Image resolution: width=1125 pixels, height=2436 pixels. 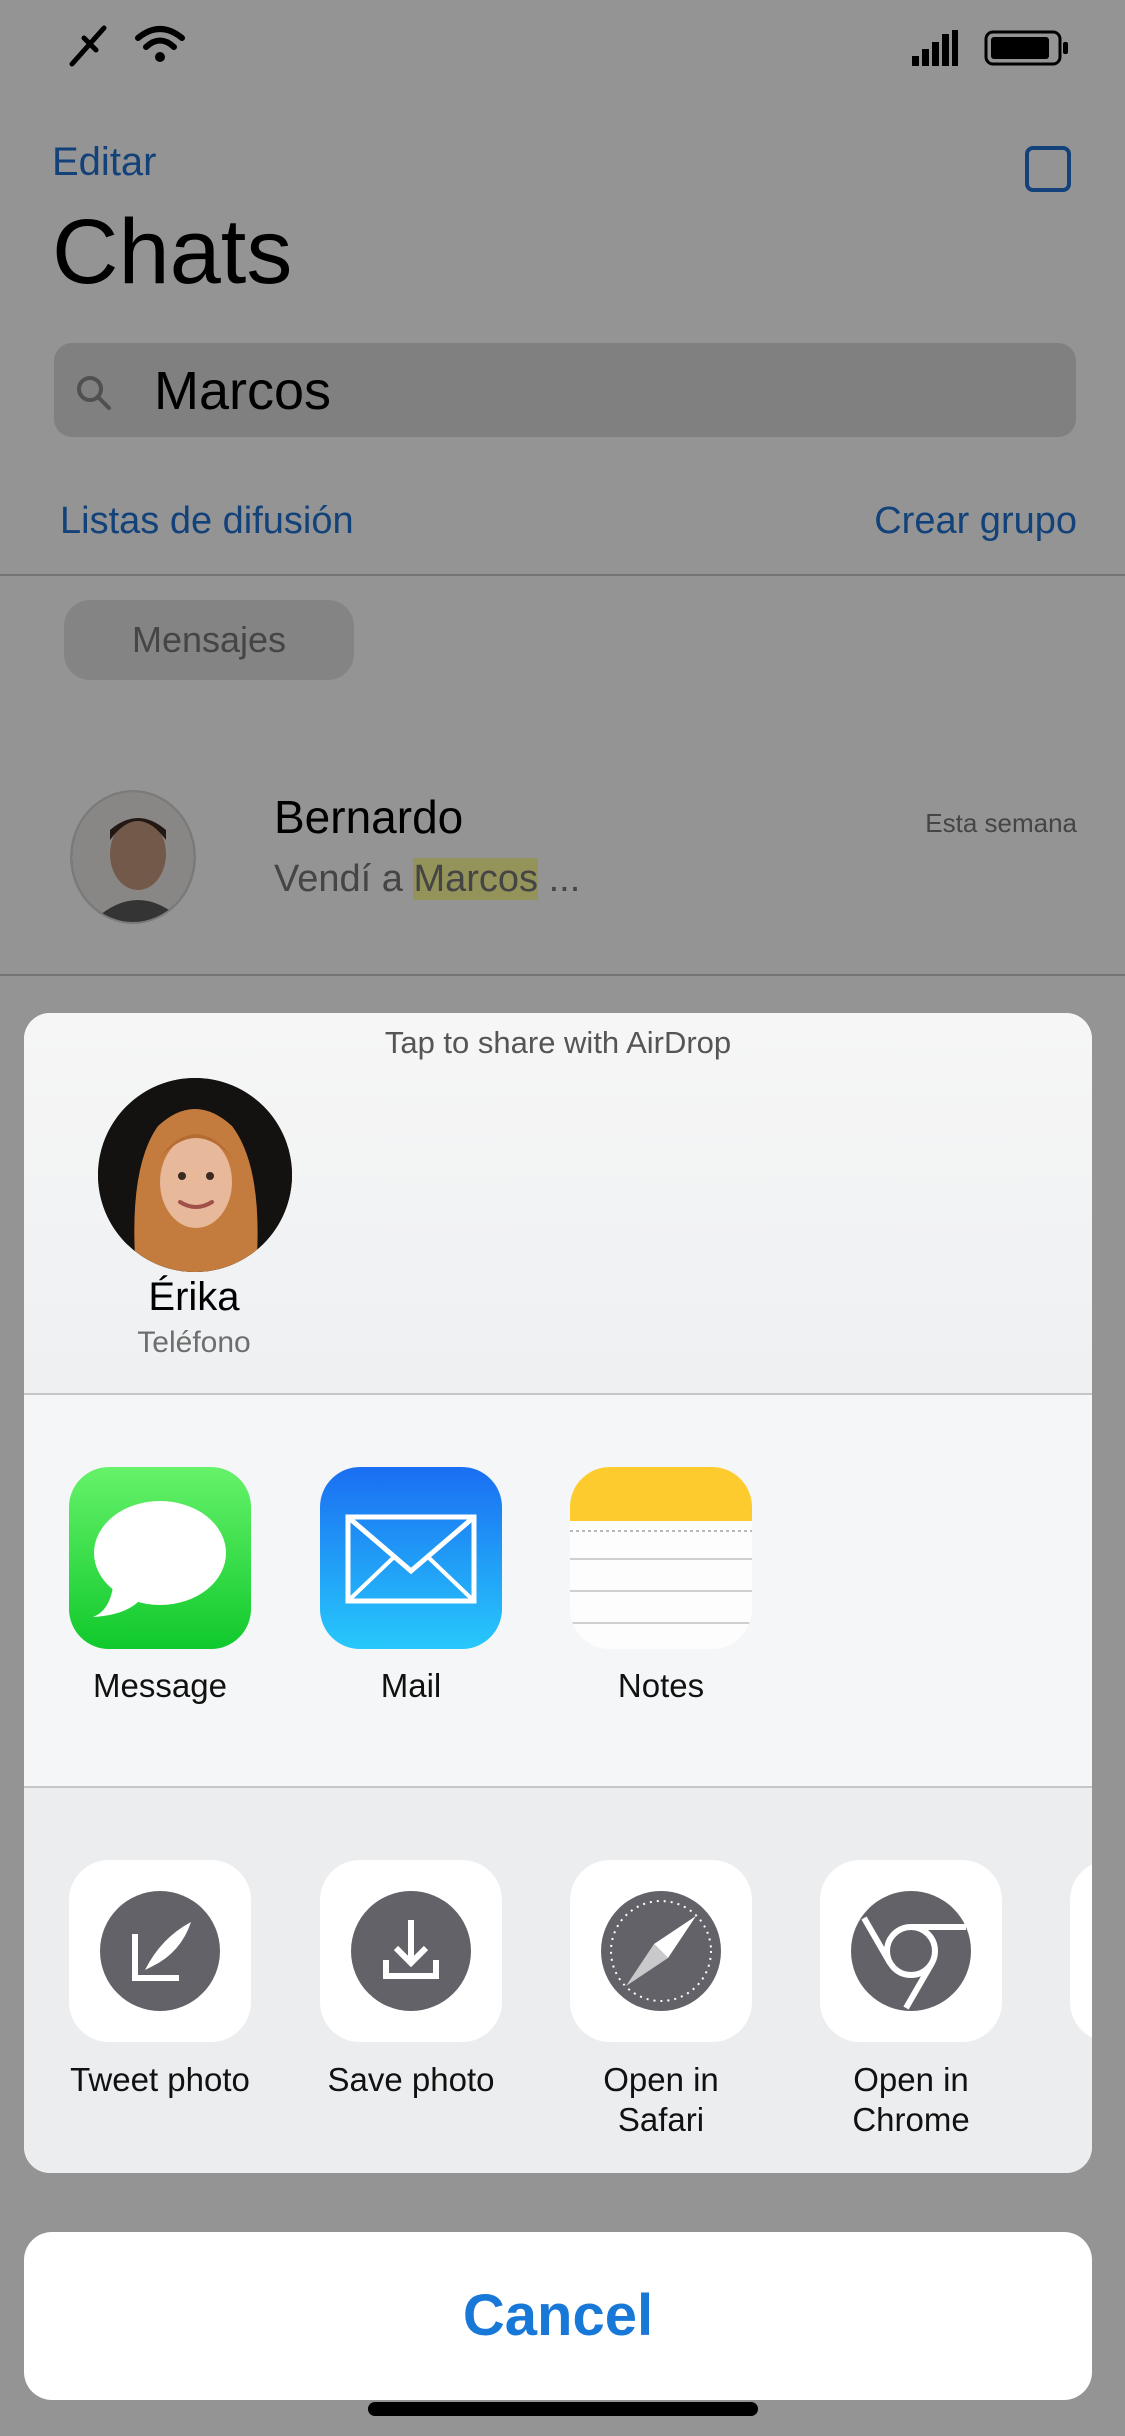 What do you see at coordinates (558, 2316) in the screenshot?
I see `cancel-button: Cancel` at bounding box center [558, 2316].